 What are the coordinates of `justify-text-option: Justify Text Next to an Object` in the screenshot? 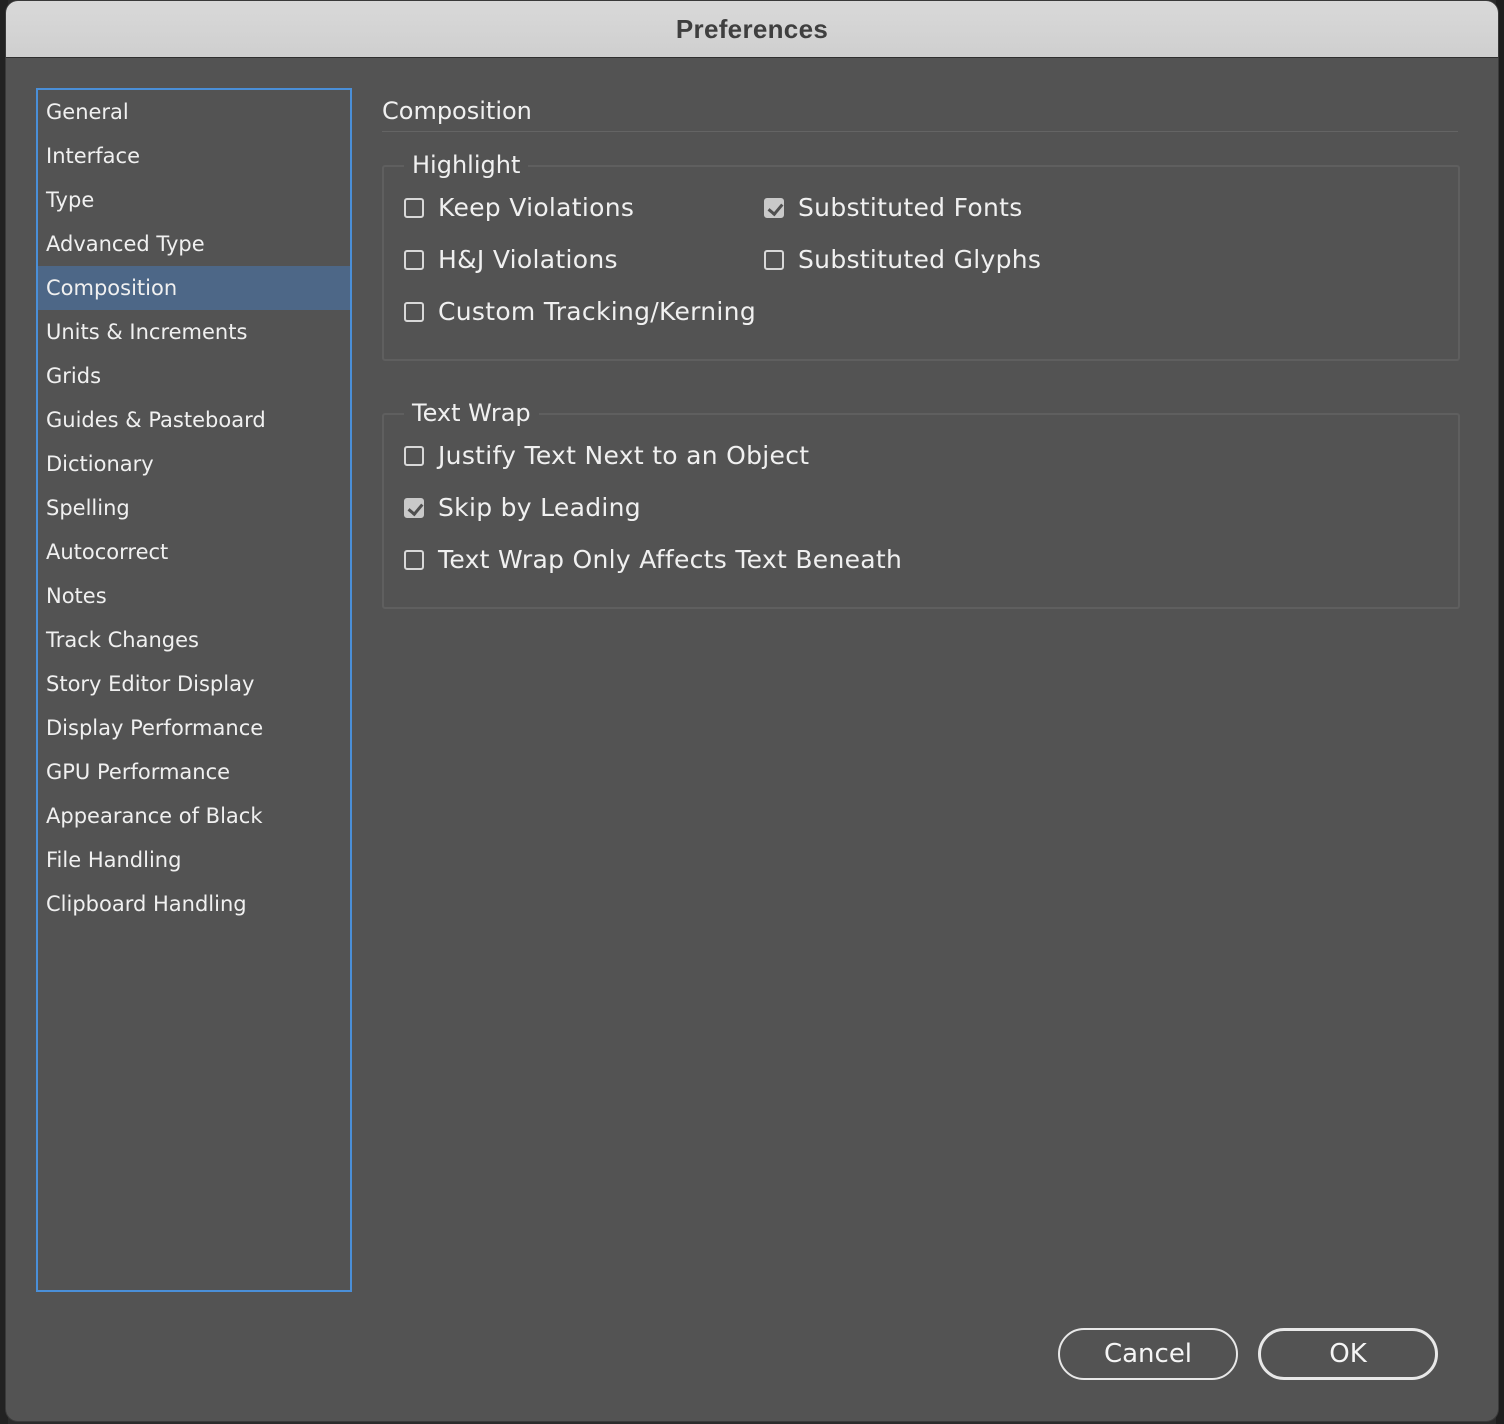 It's located at (606, 455).